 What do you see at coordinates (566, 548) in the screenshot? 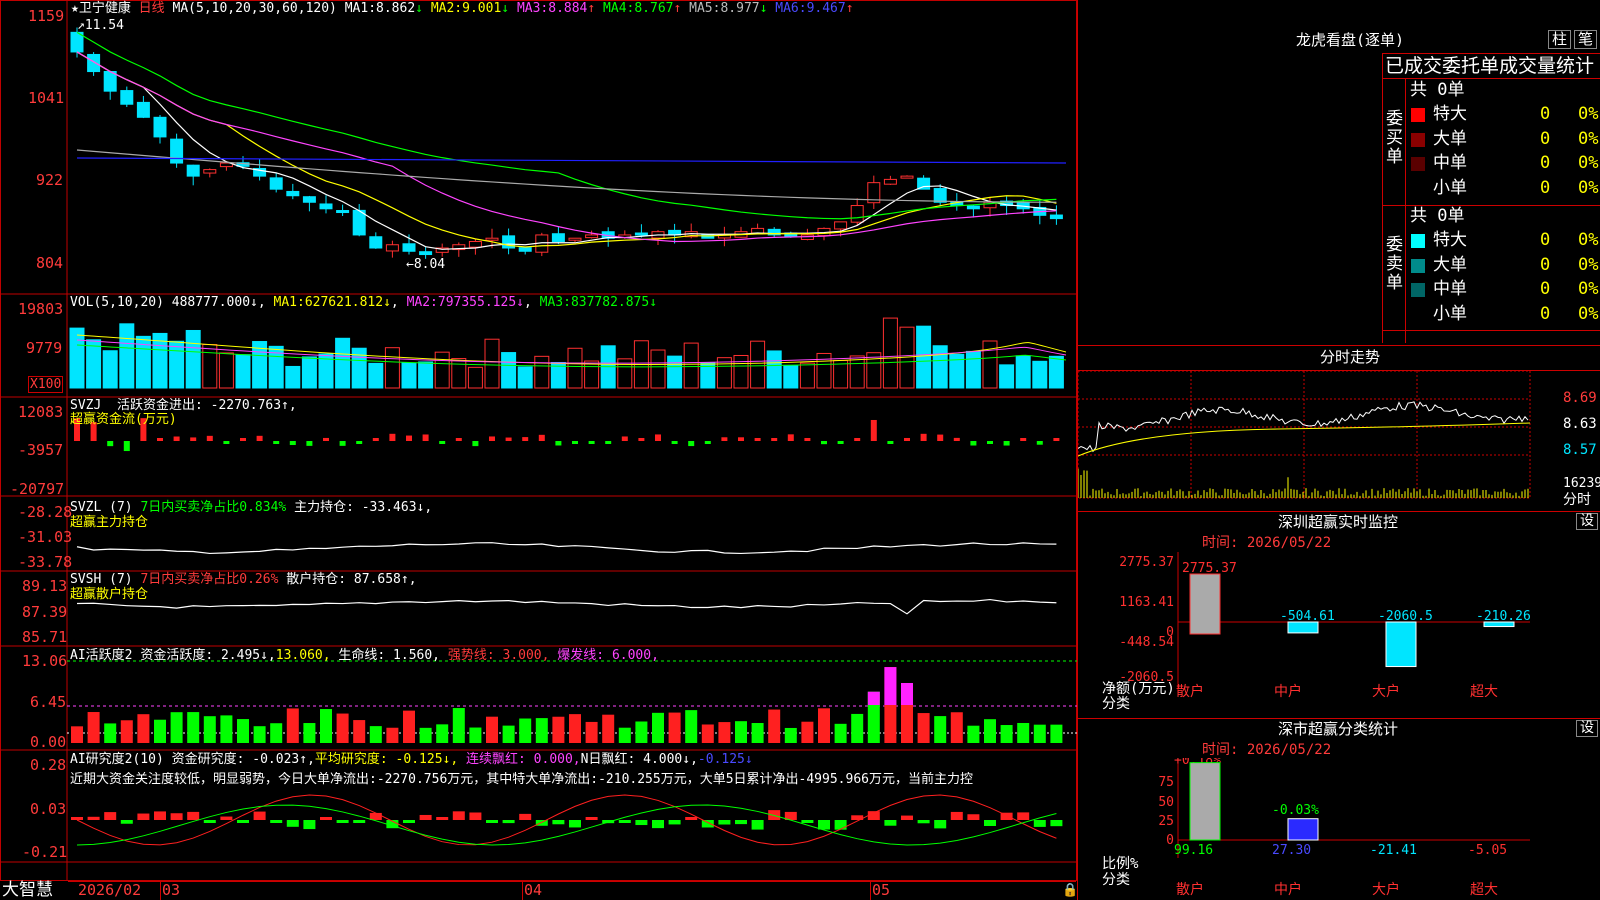
I see `svzl-panel` at bounding box center [566, 548].